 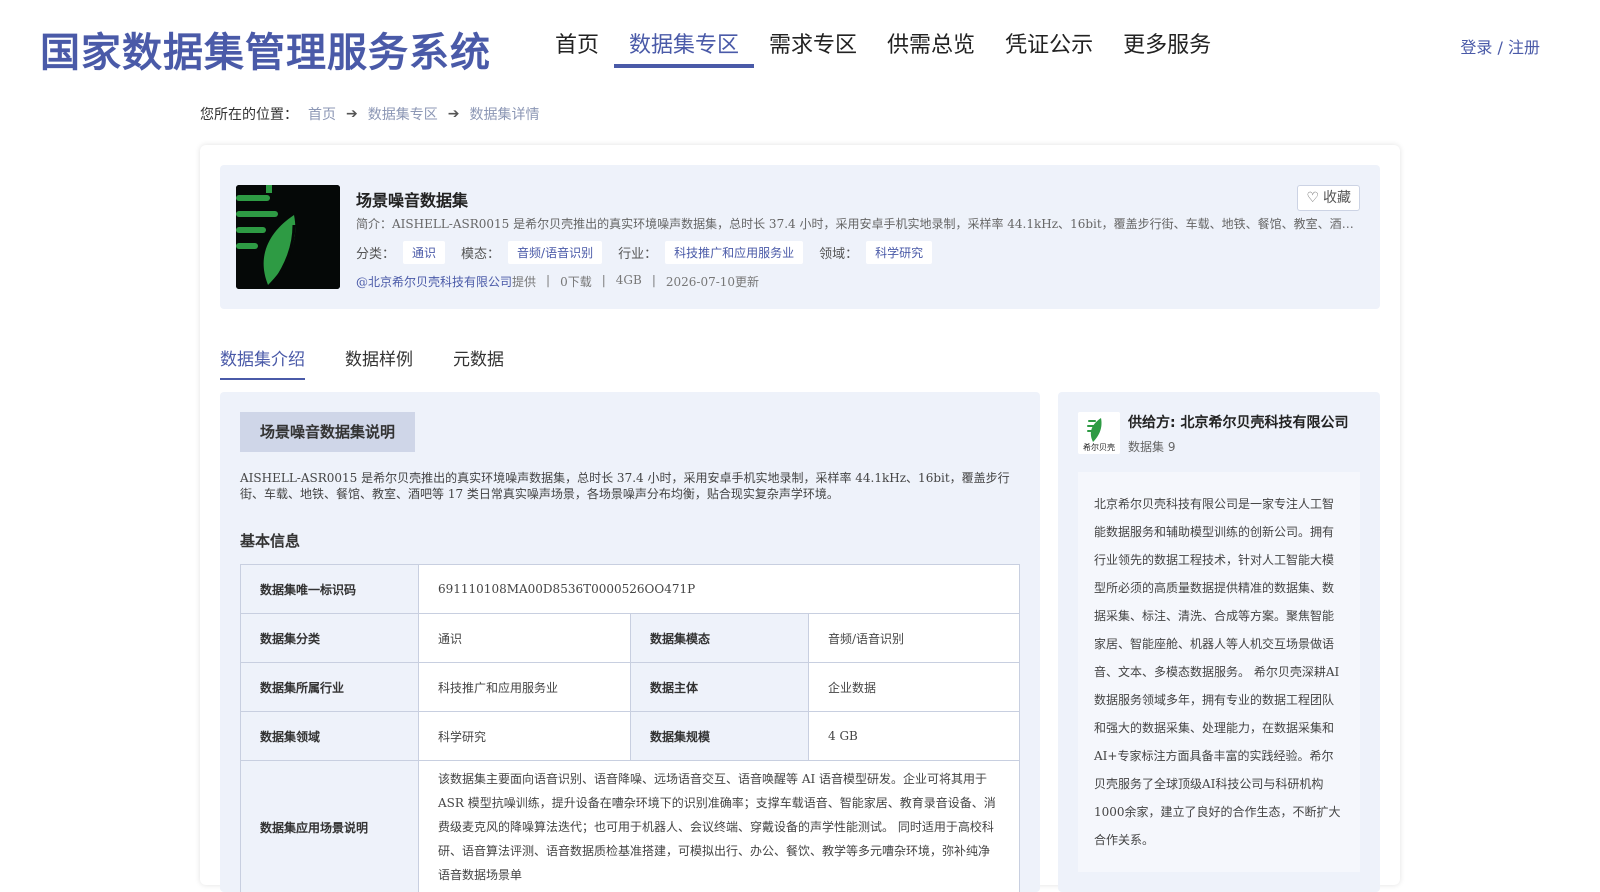 I want to click on breadcrumb: 您所在的位置： 首页 ➔ 数据集专区 ➔ 数据集详情, so click(x=374, y=114).